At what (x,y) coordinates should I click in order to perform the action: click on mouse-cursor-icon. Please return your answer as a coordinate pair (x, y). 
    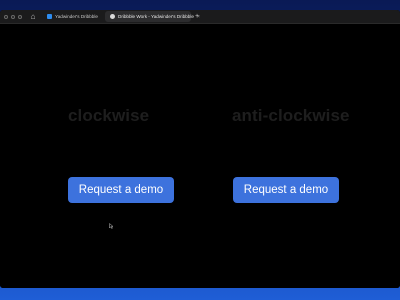
    Looking at the image, I should click on (111, 226).